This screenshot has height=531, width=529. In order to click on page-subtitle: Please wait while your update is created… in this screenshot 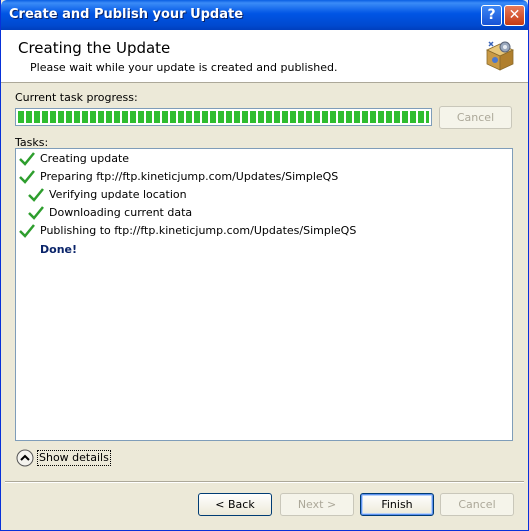, I will do `click(184, 67)`.